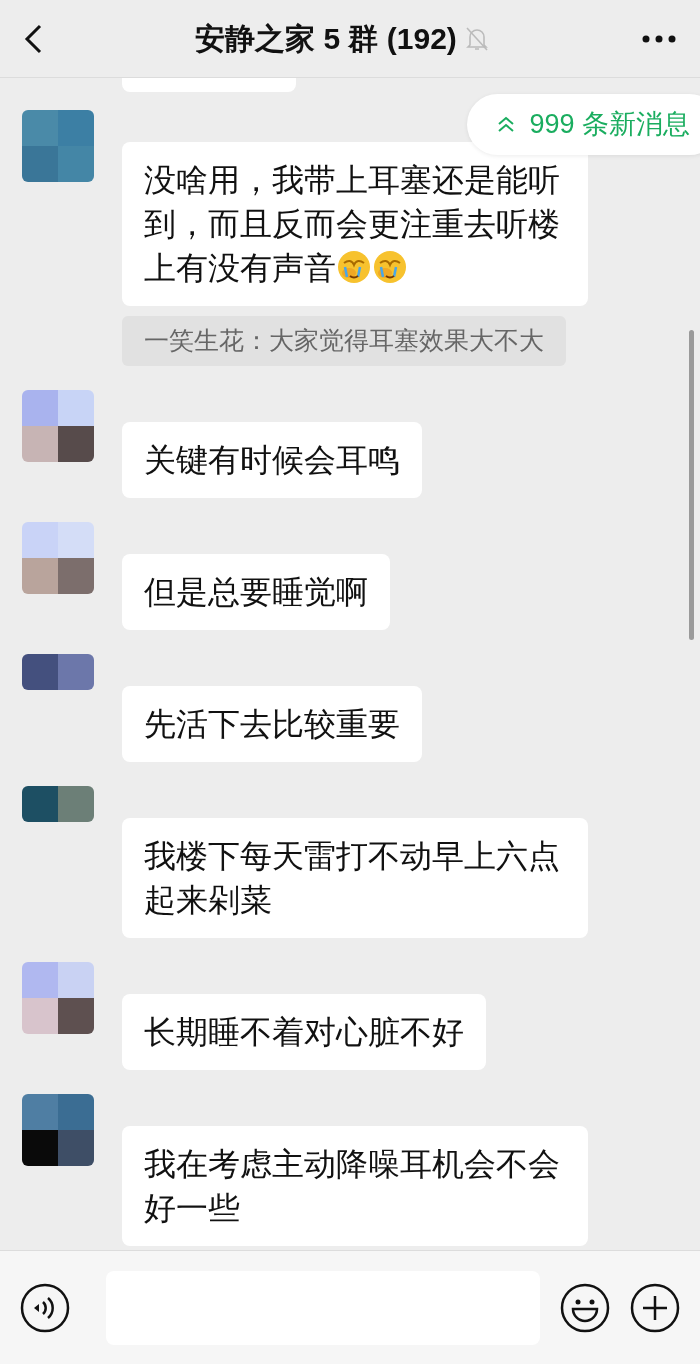  What do you see at coordinates (256, 591) in the screenshot?
I see `message-bubble: 但是总要睡觉啊` at bounding box center [256, 591].